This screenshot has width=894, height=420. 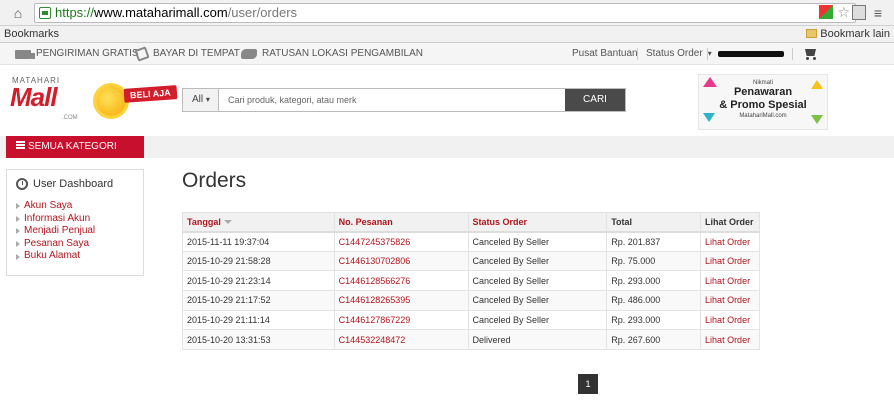 What do you see at coordinates (22, 184) in the screenshot?
I see `dashboard-icon` at bounding box center [22, 184].